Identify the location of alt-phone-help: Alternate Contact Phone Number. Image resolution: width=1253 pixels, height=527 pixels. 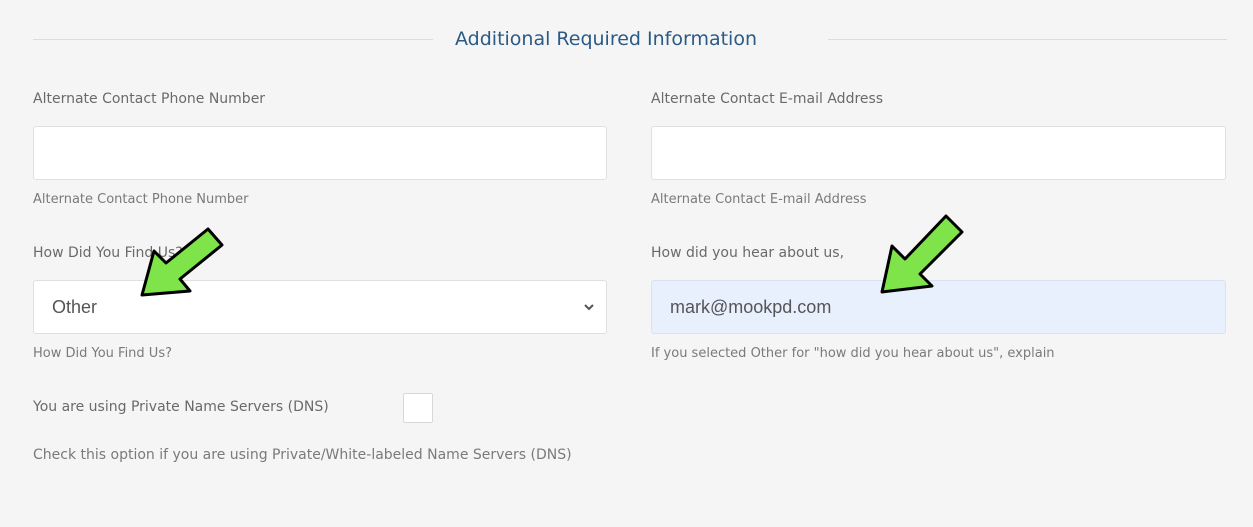
(141, 199).